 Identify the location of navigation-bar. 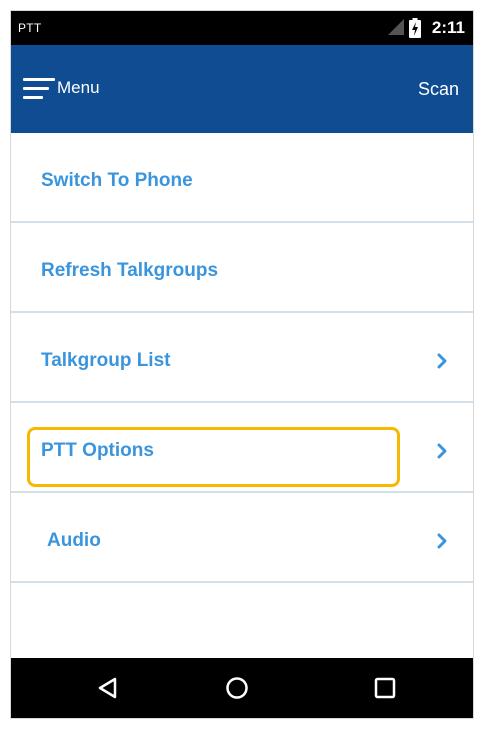
(242, 688).